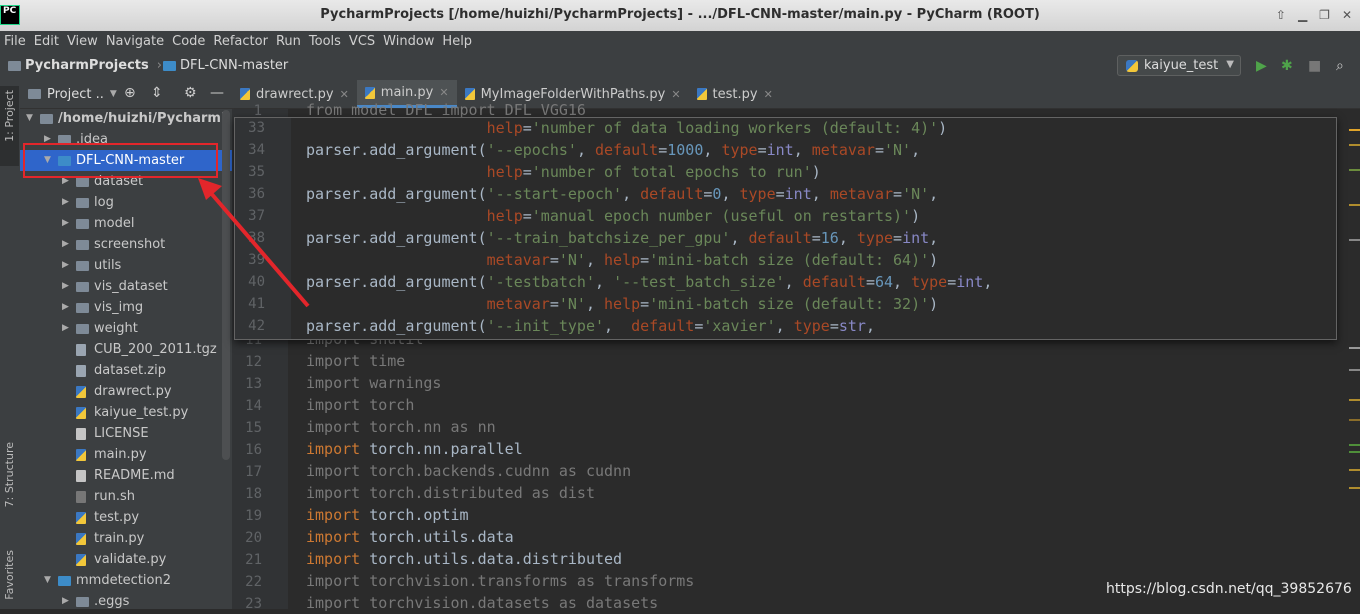 The image size is (1360, 614). What do you see at coordinates (210, 189) in the screenshot?
I see `annotation-arrow-head` at bounding box center [210, 189].